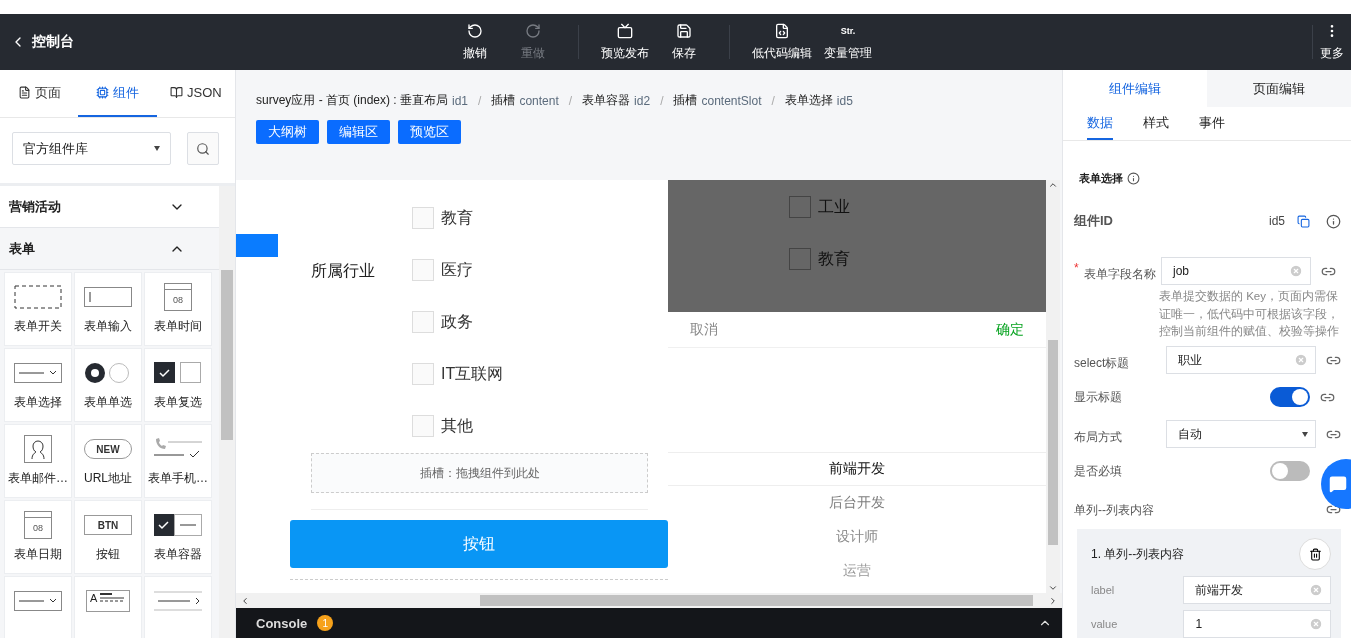 Image resolution: width=1351 pixels, height=638 pixels. What do you see at coordinates (1257, 590) in the screenshot?
I see `text-field: 前端开发` at bounding box center [1257, 590].